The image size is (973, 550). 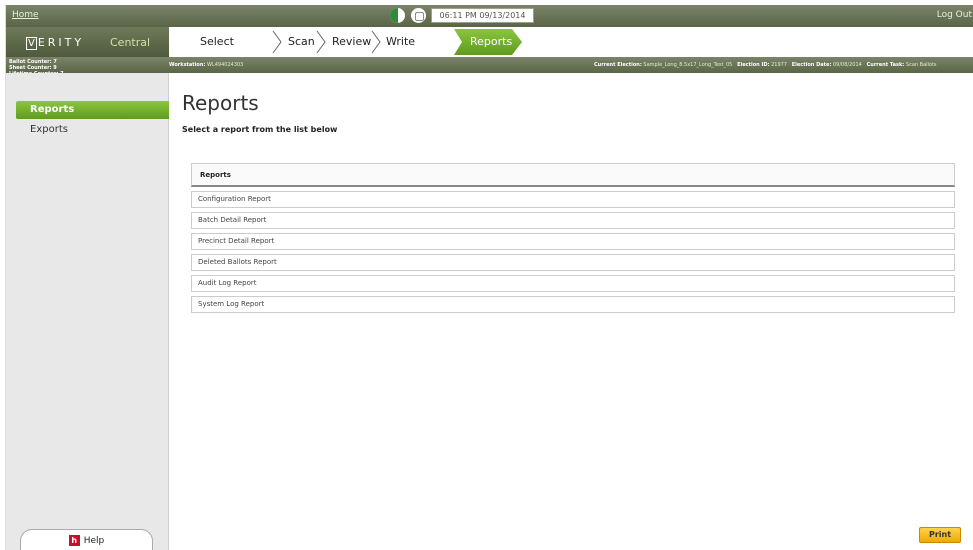 What do you see at coordinates (573, 175) in the screenshot?
I see `table-header: Reports` at bounding box center [573, 175].